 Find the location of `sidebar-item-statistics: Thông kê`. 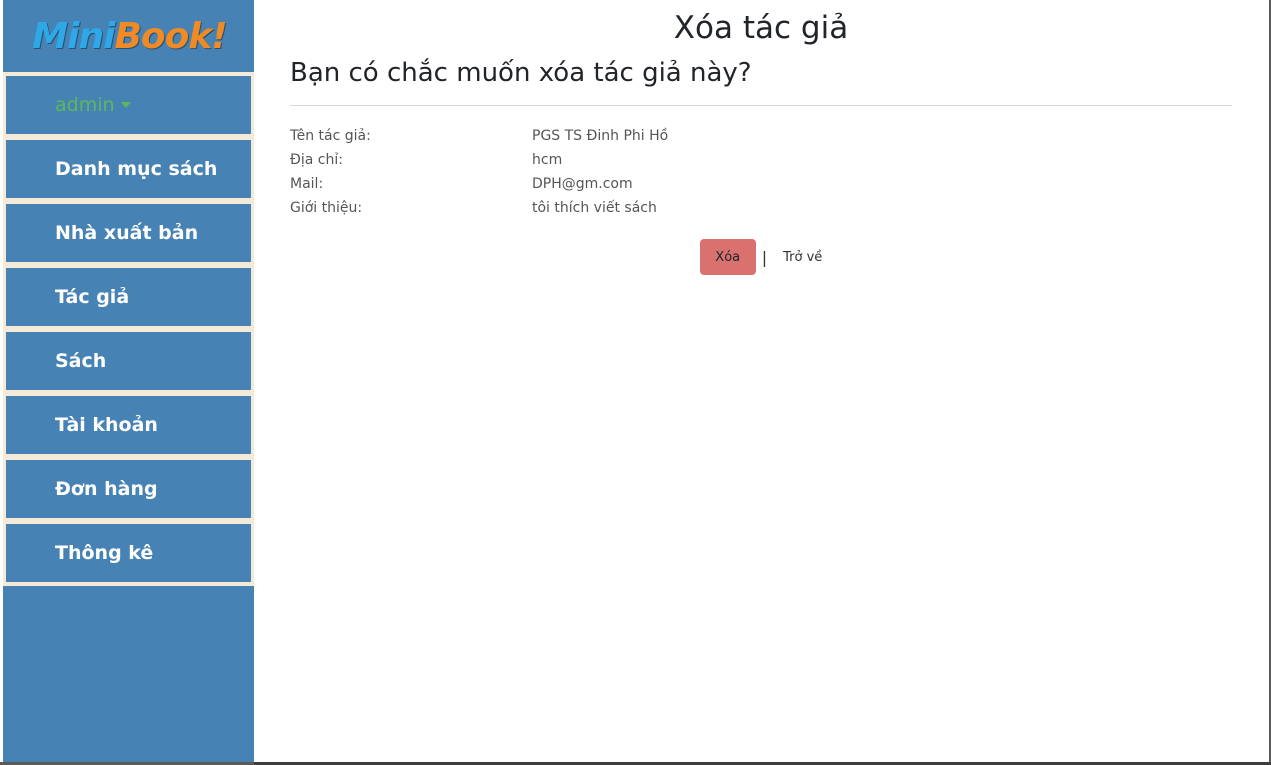

sidebar-item-statistics: Thông kê is located at coordinates (128, 553).